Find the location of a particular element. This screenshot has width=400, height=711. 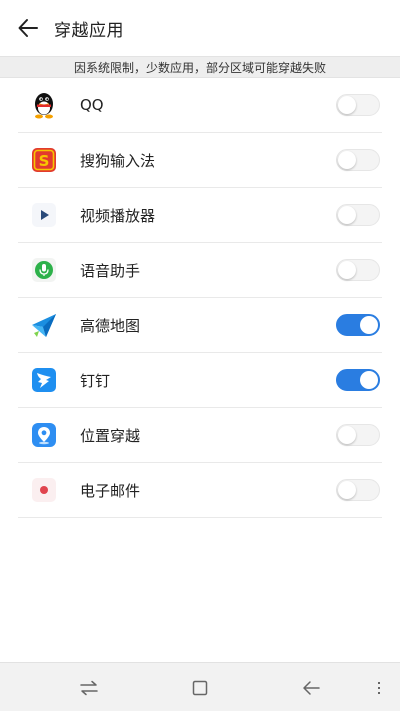

list-item-email: 电子邮件 is located at coordinates (200, 490).